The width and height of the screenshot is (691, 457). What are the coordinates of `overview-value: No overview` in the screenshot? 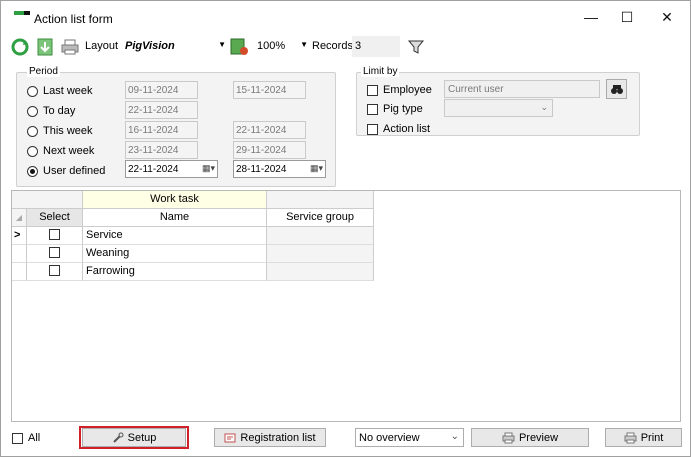 It's located at (389, 438).